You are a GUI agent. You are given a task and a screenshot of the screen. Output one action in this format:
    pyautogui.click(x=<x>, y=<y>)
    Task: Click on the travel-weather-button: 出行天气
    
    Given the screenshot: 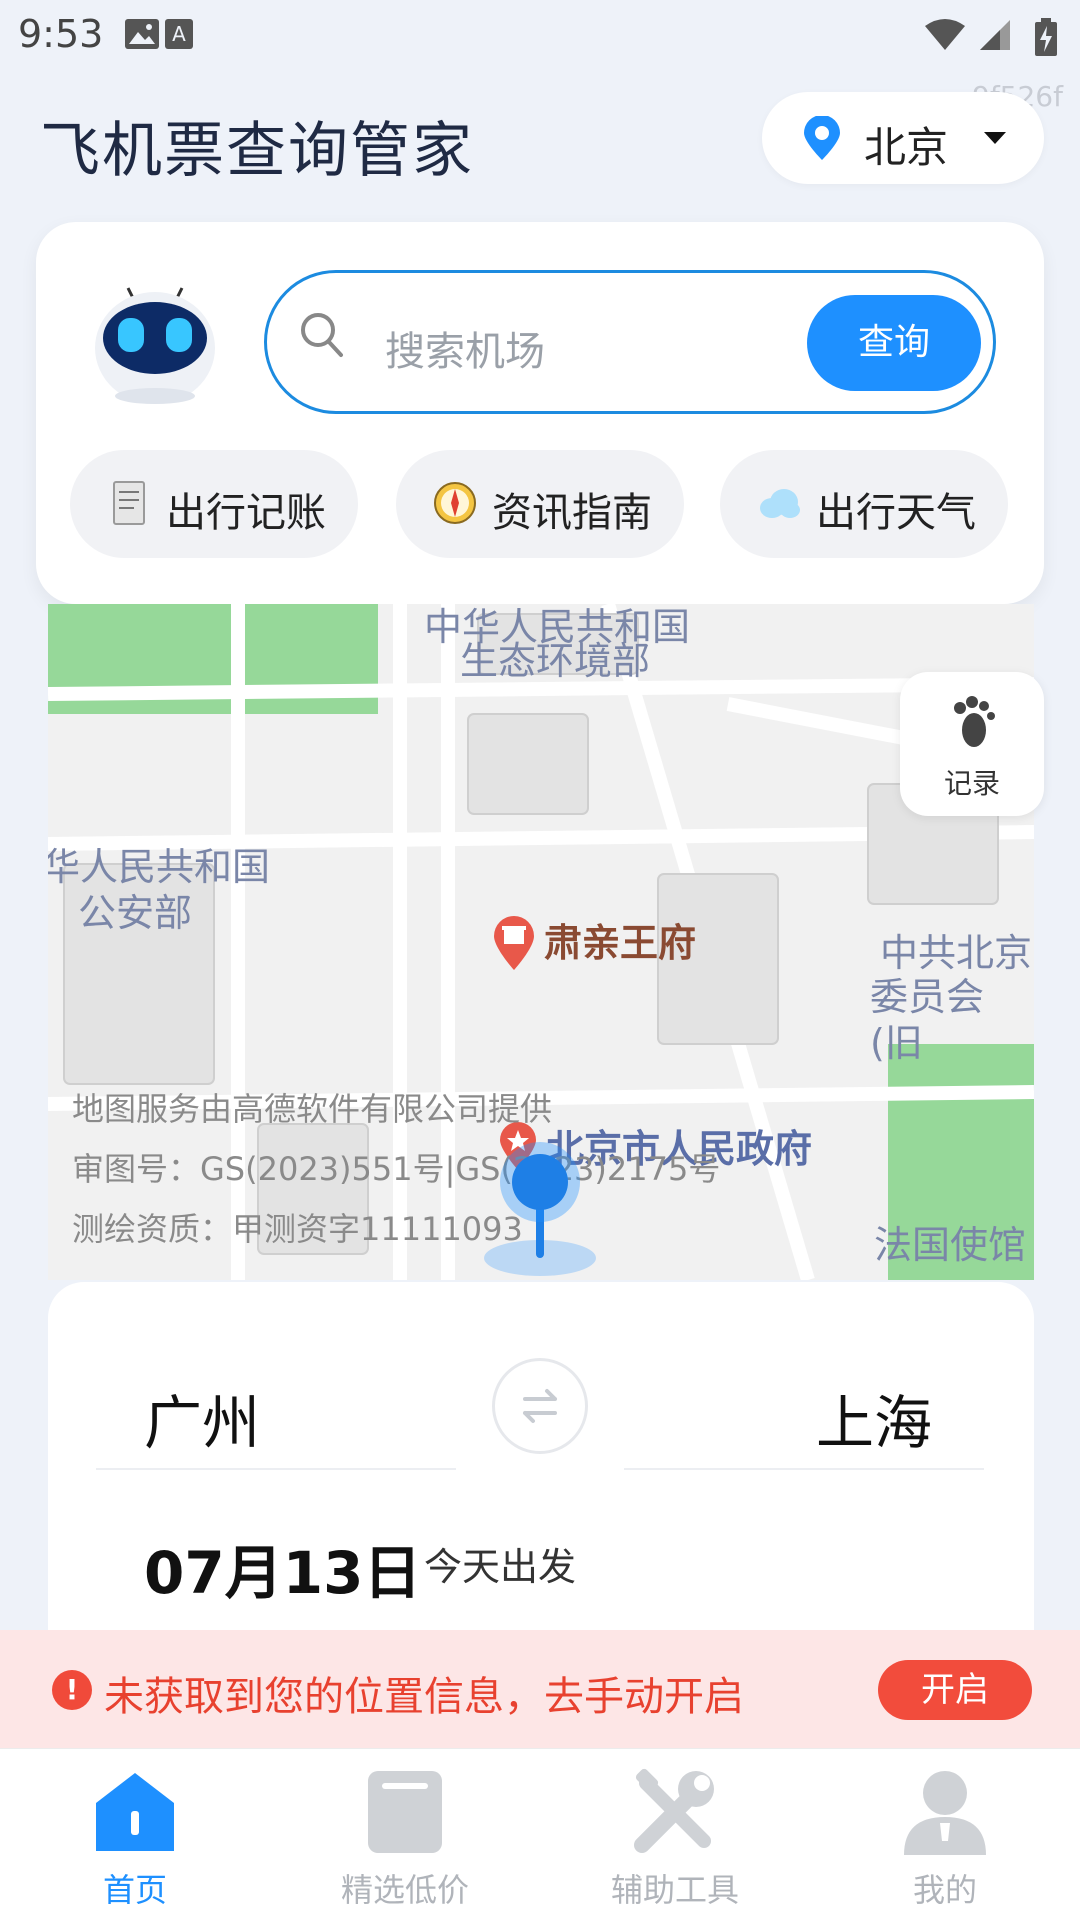 What is the action you would take?
    pyautogui.click(x=864, y=504)
    